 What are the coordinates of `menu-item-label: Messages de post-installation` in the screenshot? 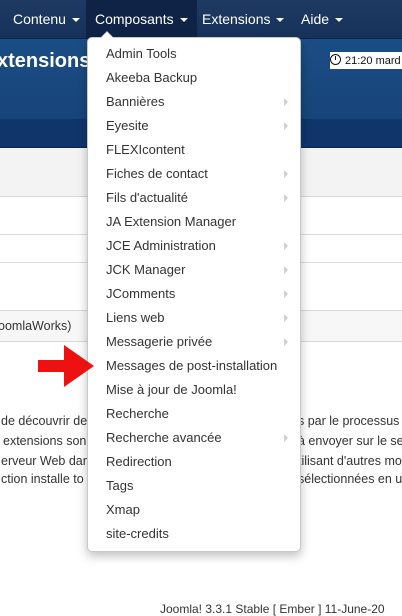 It's located at (192, 365).